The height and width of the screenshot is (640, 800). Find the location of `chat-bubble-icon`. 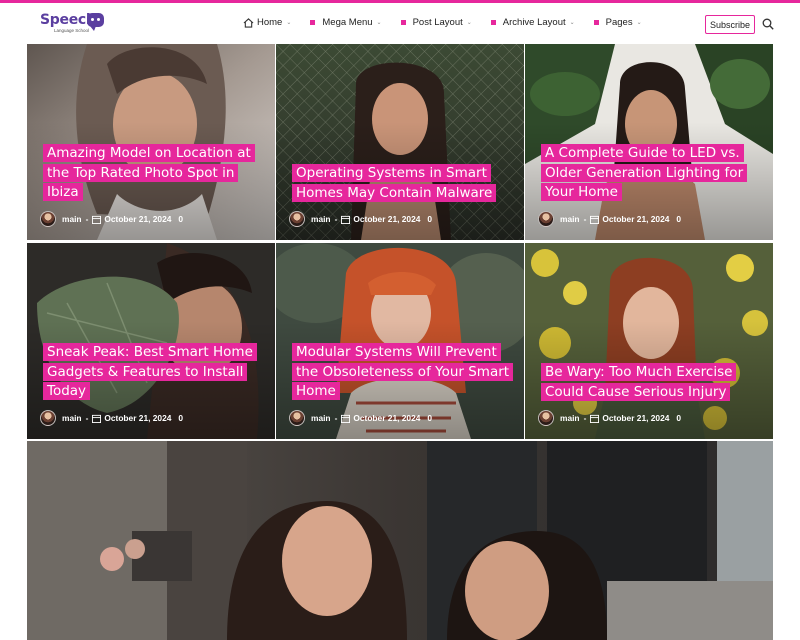

chat-bubble-icon is located at coordinates (95, 22).